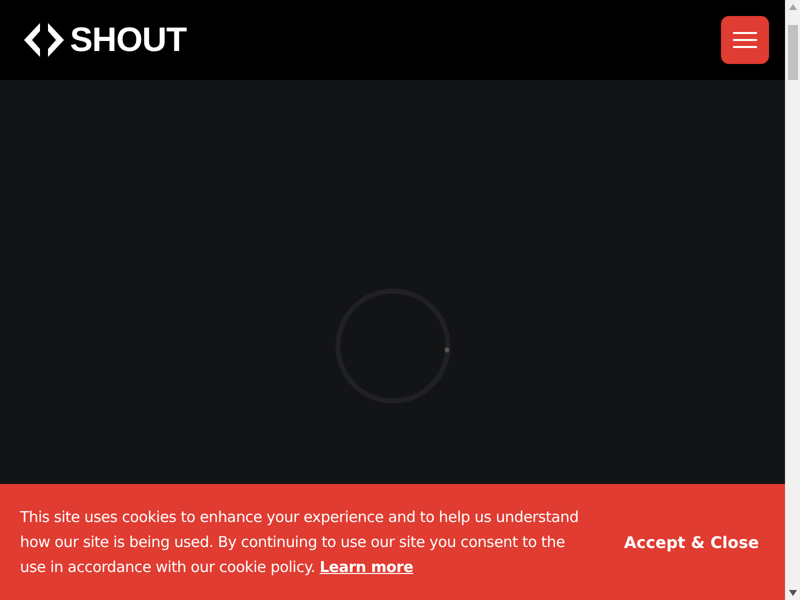  I want to click on menu-icon, so click(745, 40).